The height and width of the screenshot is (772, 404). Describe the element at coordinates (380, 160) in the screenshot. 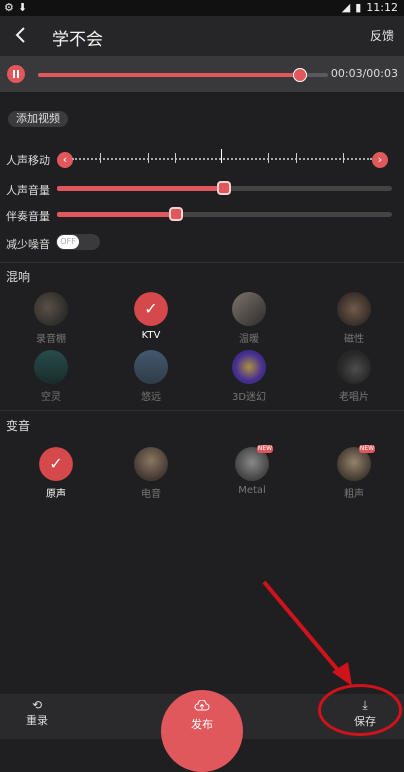

I see `vocal-shift-right-button: ›` at that location.